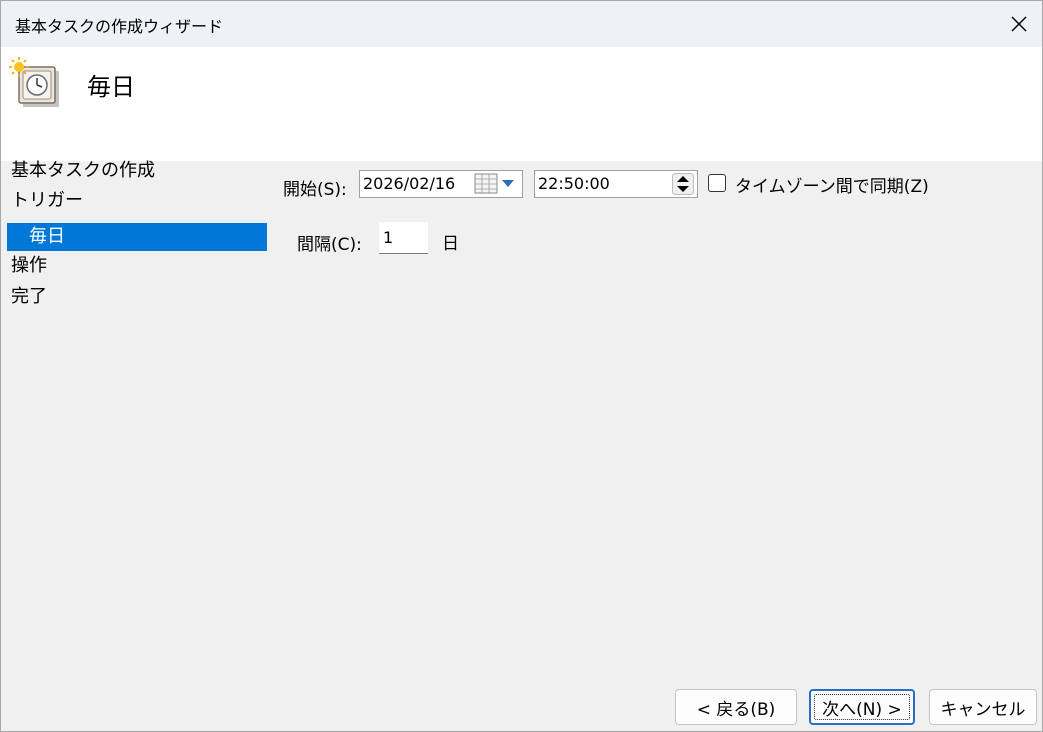 The image size is (1043, 732). I want to click on next-button-label: 次へ(N) >, so click(862, 709).